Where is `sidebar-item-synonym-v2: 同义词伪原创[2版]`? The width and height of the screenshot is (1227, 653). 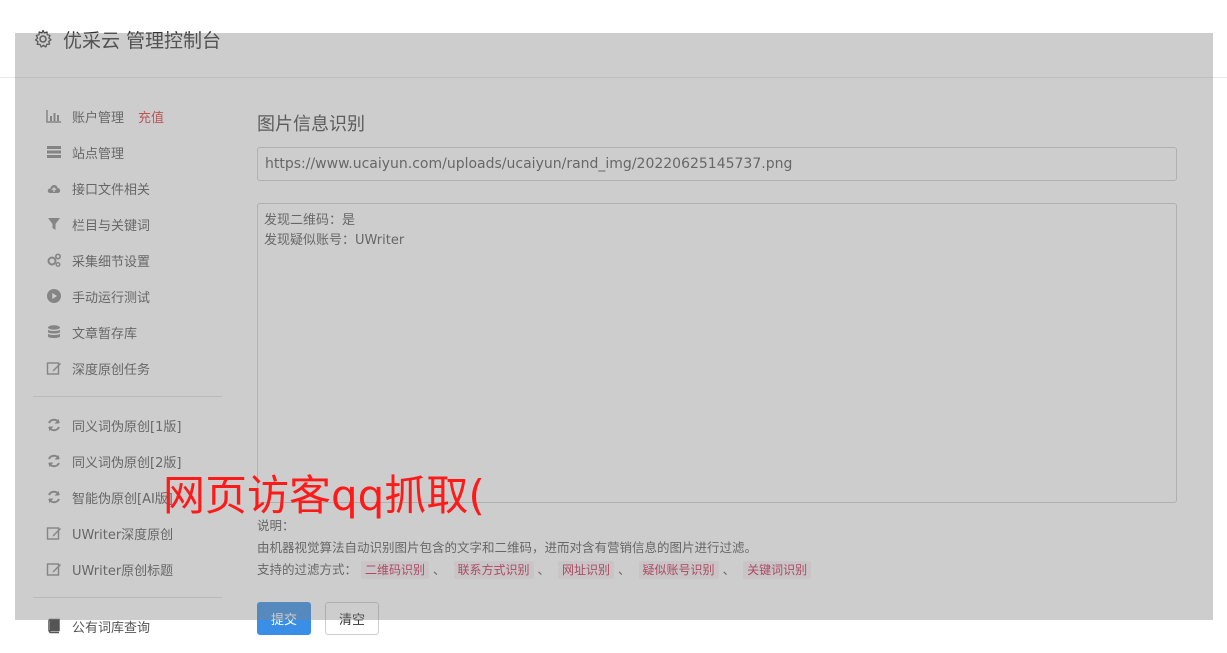 sidebar-item-synonym-v2: 同义词伪原创[2版] is located at coordinates (113, 461).